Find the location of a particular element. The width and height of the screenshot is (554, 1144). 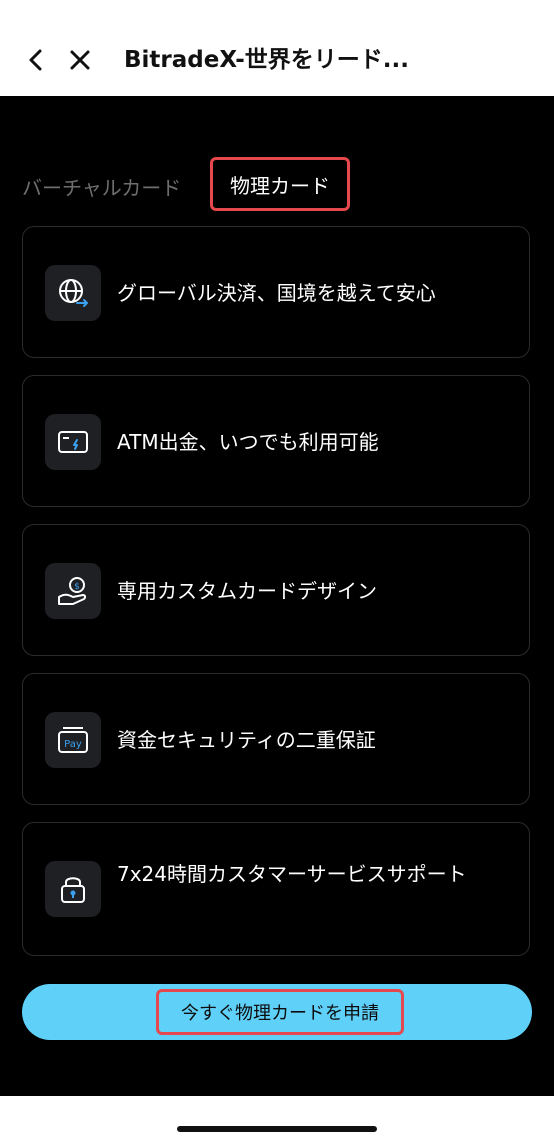

apply-physical-card-button: 今すぐ物理カードを申請 is located at coordinates (277, 1012).